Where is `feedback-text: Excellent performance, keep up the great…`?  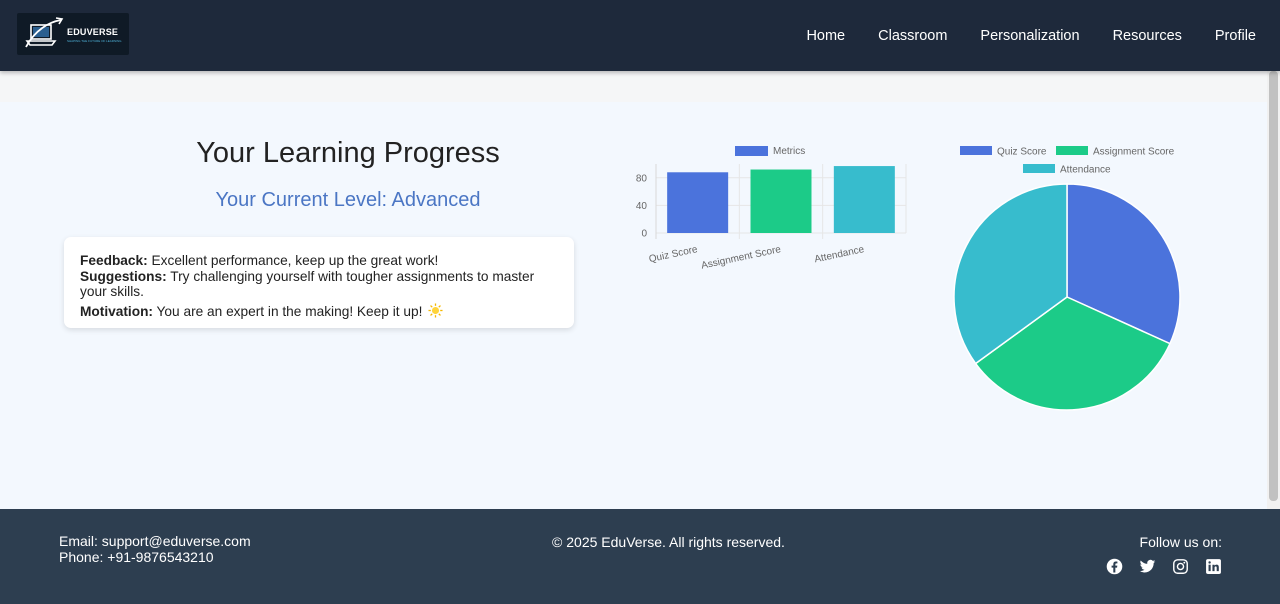 feedback-text: Excellent performance, keep up the great… is located at coordinates (293, 260).